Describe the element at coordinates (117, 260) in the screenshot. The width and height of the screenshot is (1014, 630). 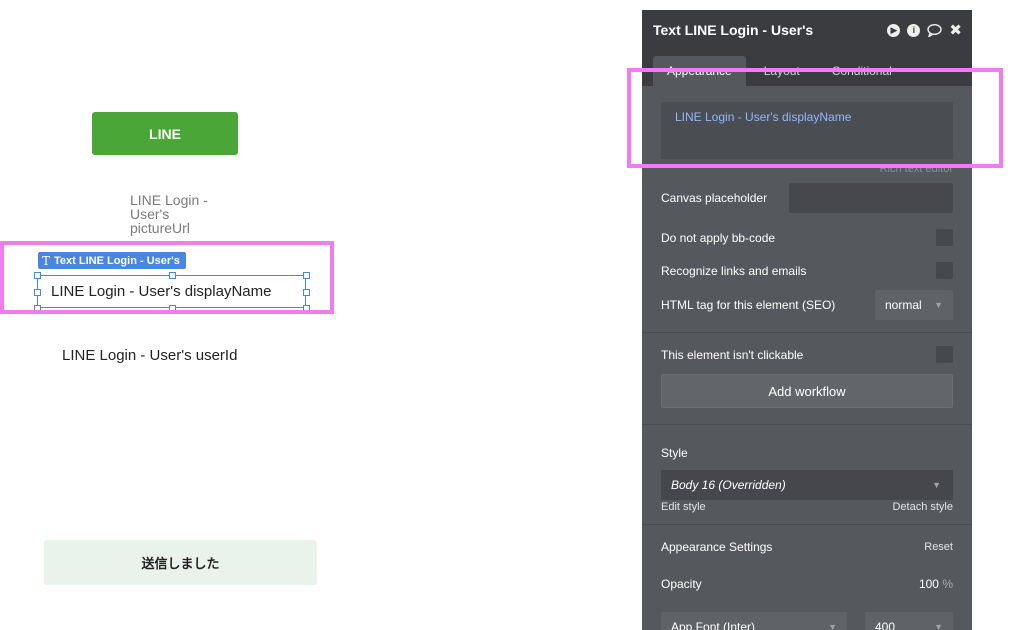
I see `selected-element-badge-label: Text LINE Login - User's` at that location.